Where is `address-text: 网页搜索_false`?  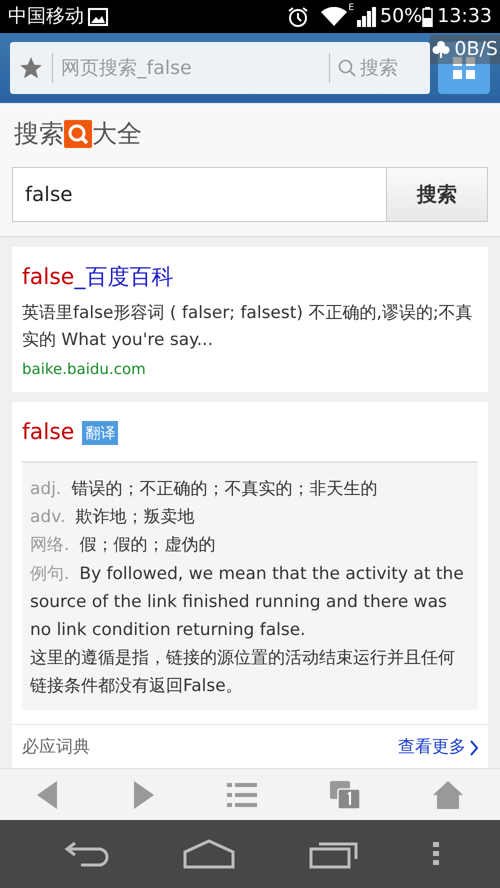
address-text: 网页搜索_false is located at coordinates (127, 68).